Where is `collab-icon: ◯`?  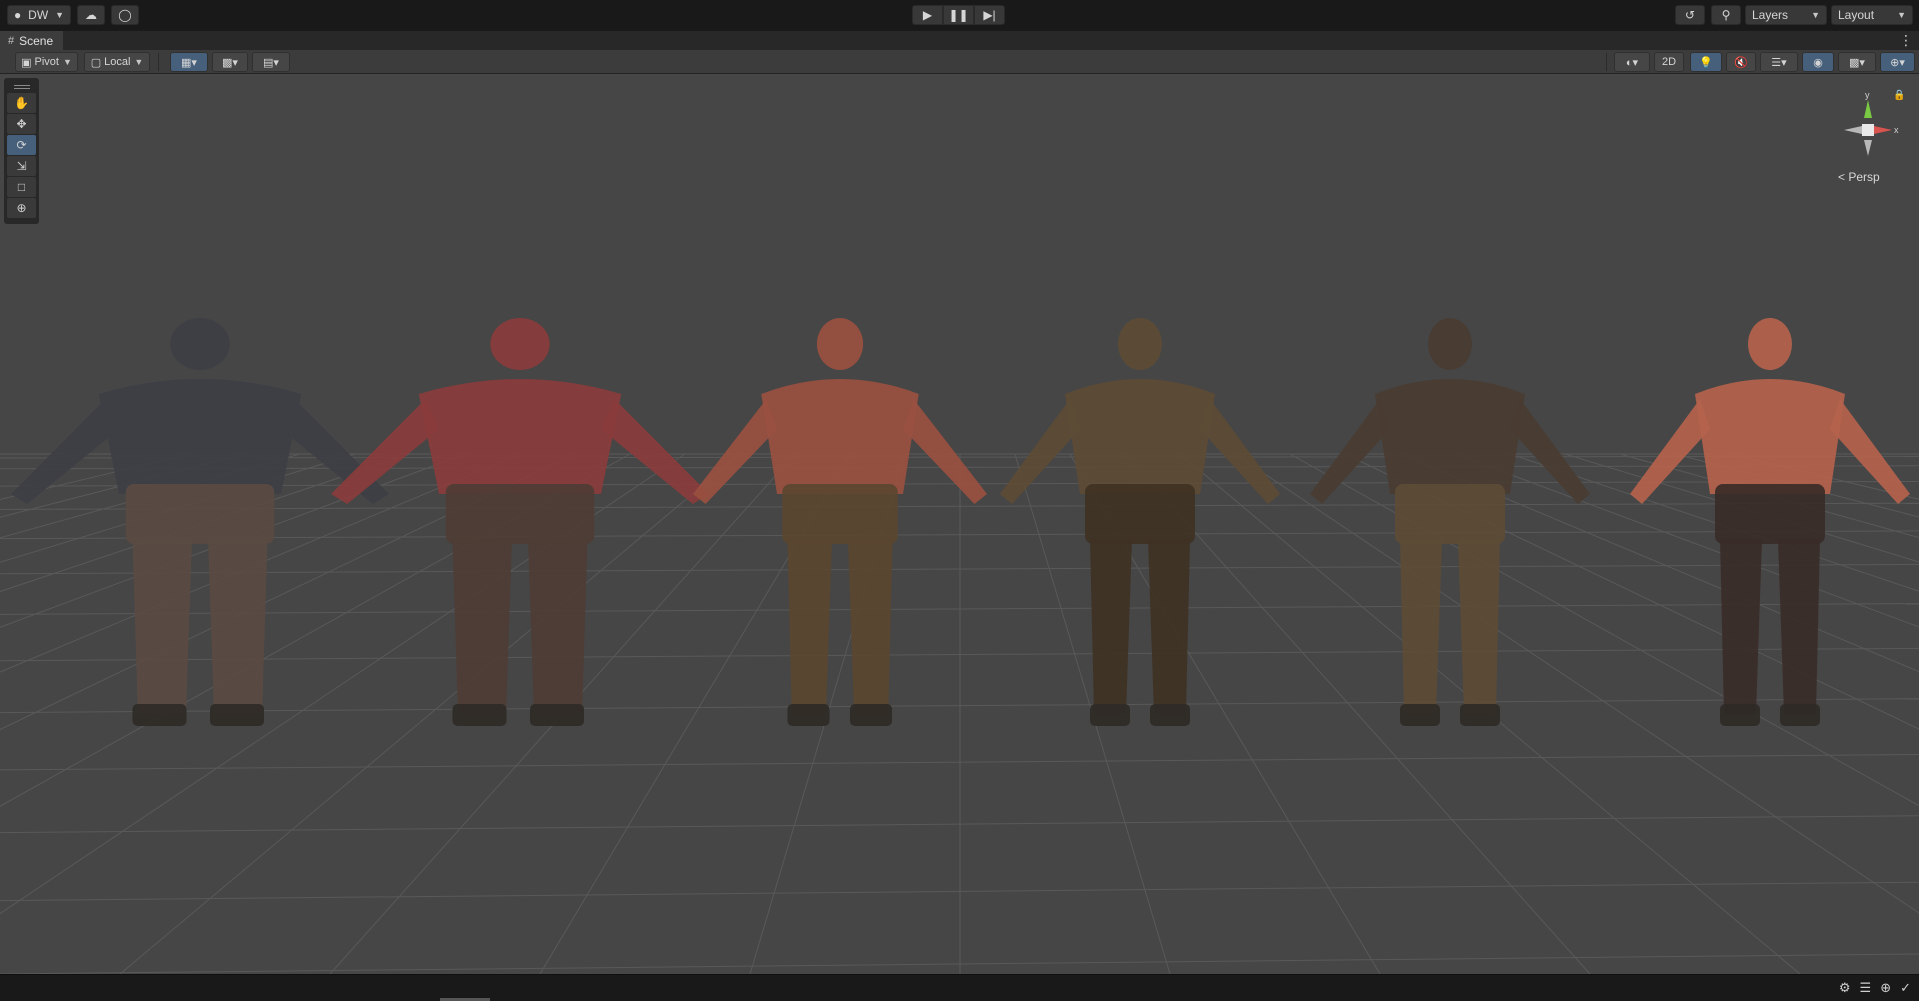
collab-icon: ◯ is located at coordinates (125, 15).